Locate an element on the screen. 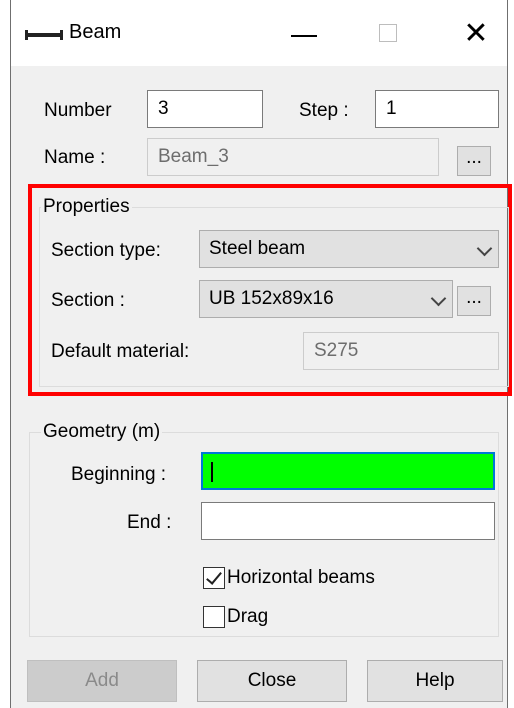  name-label: Name : is located at coordinates (75, 157).